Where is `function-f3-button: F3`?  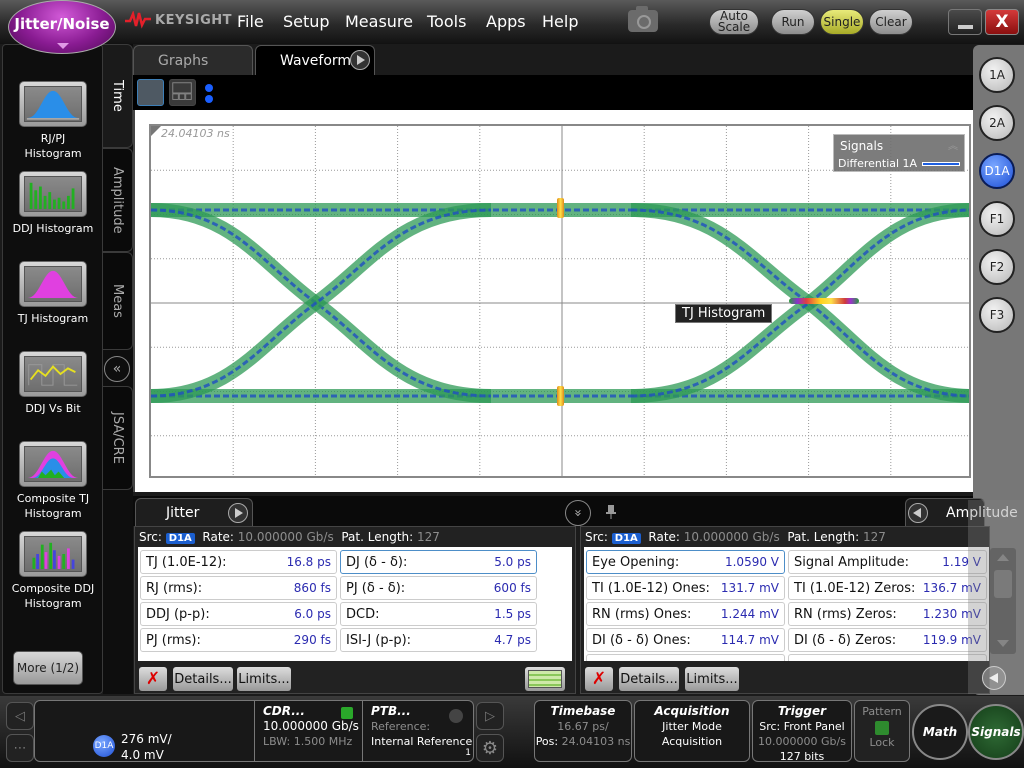 function-f3-button: F3 is located at coordinates (997, 315).